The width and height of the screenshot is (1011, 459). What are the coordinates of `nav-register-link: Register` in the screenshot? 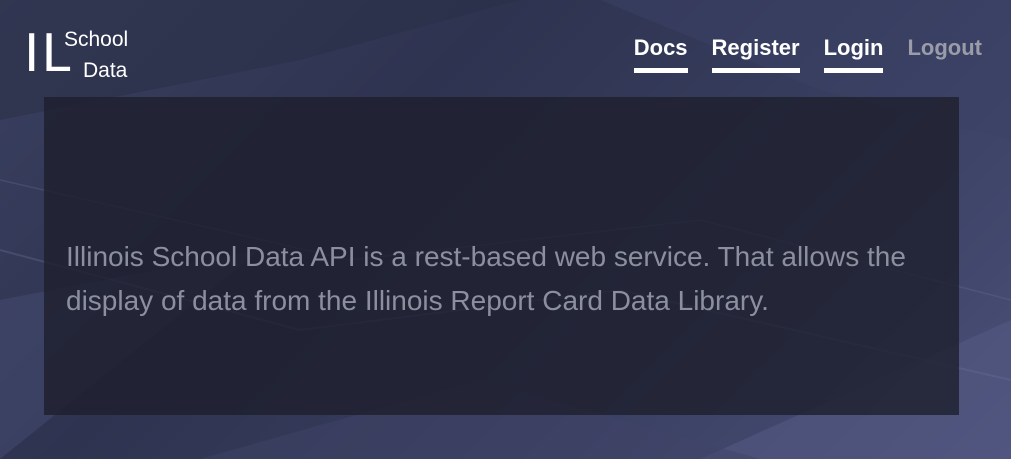 It's located at (755, 53).